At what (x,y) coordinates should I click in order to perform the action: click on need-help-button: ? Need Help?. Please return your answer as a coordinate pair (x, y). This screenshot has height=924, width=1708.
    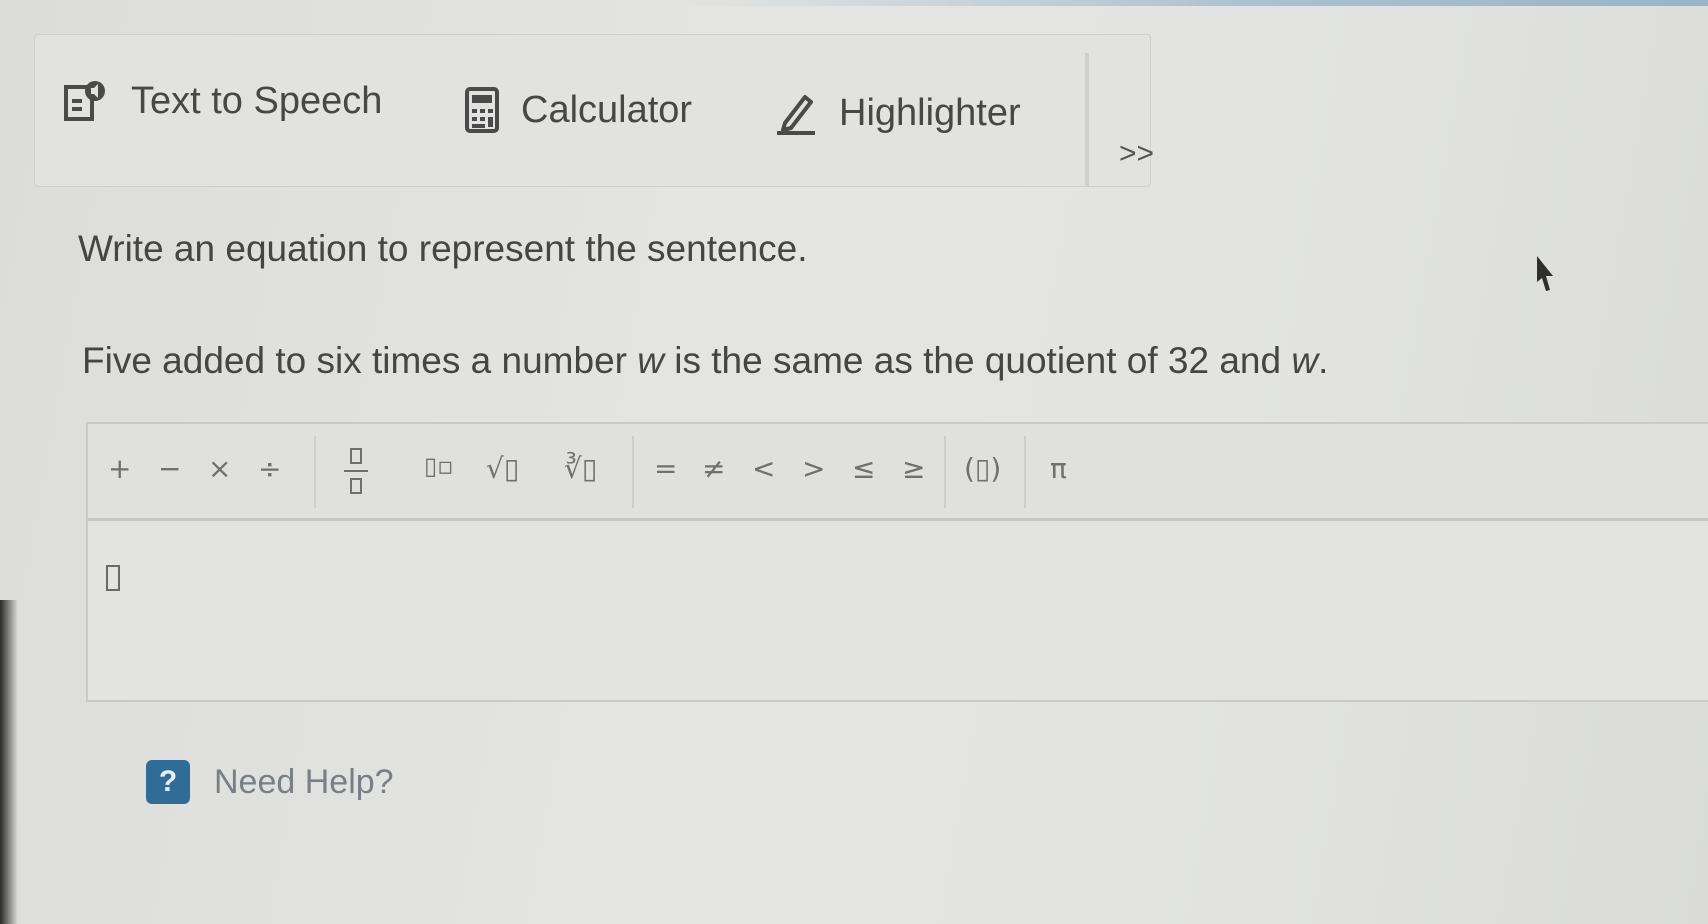
    Looking at the image, I should click on (270, 782).